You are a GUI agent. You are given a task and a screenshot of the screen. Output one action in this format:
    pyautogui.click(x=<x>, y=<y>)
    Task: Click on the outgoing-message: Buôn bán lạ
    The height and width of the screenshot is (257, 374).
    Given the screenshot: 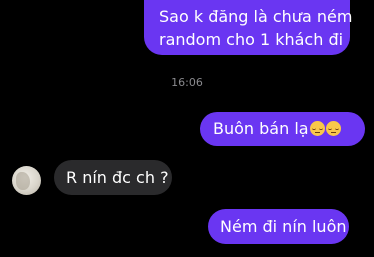 What is the action you would take?
    pyautogui.click(x=282, y=129)
    